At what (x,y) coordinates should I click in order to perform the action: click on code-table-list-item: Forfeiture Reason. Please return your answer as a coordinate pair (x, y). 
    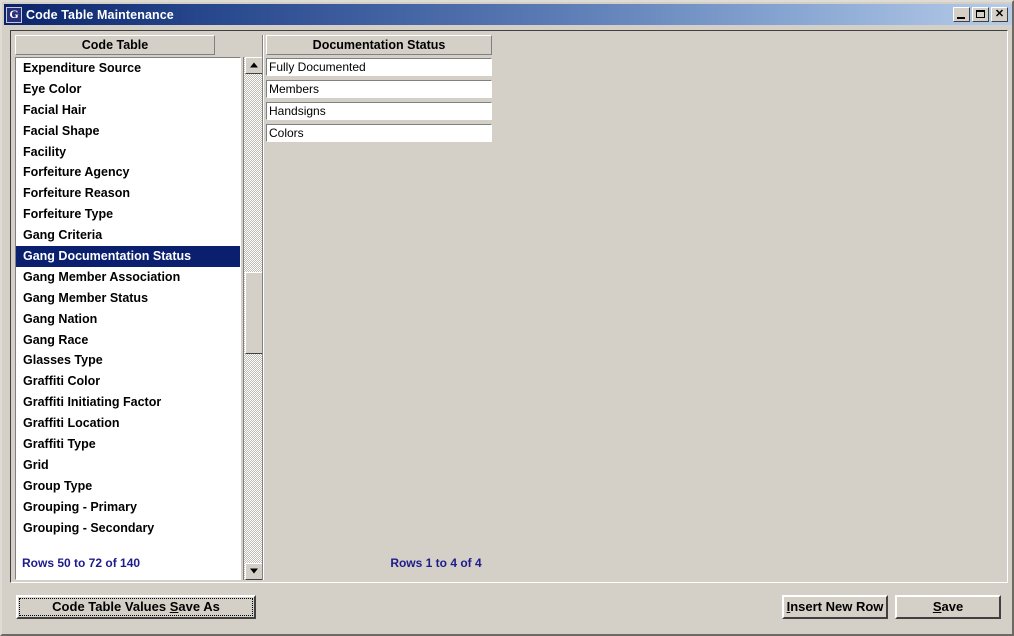
    Looking at the image, I should click on (128, 193).